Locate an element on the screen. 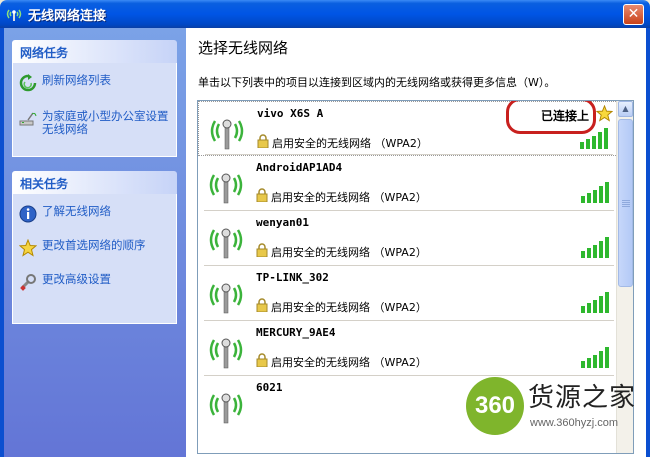  network-tasks-box: 网络任务 刷新网络列表 为家庭或小型办公室设置无线网络 is located at coordinates (94, 98).